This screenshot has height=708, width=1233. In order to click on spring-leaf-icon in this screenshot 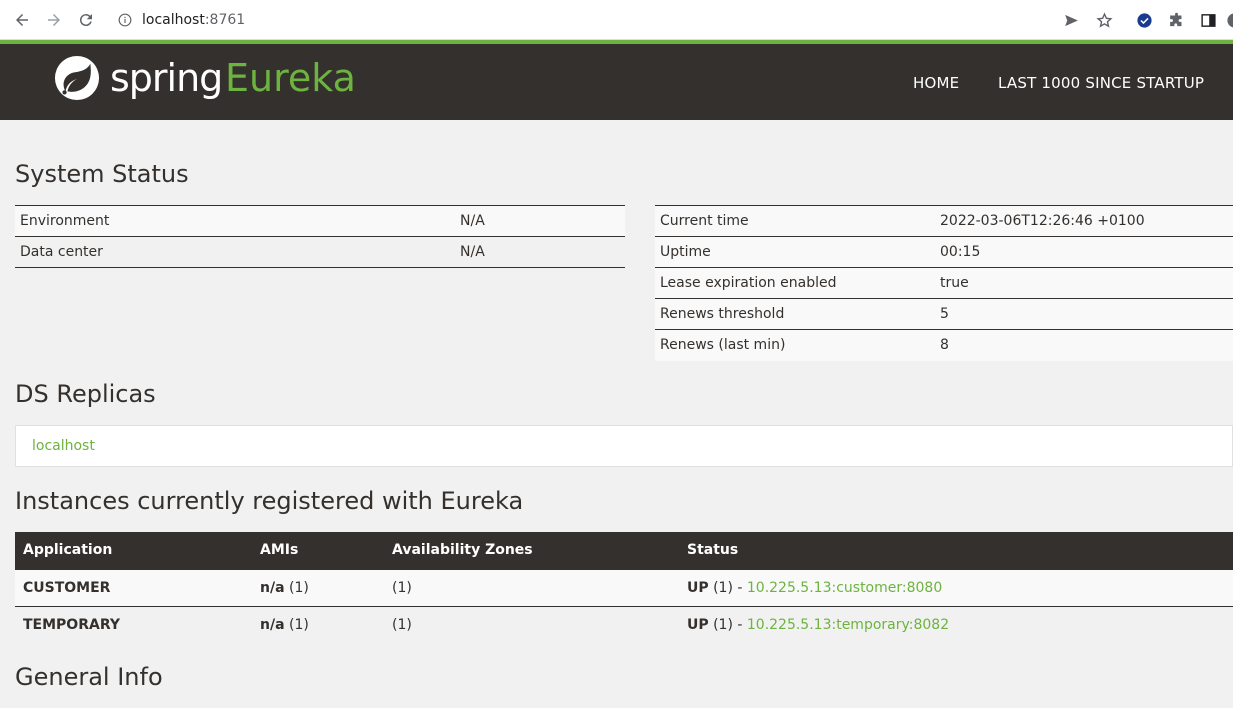, I will do `click(77, 78)`.